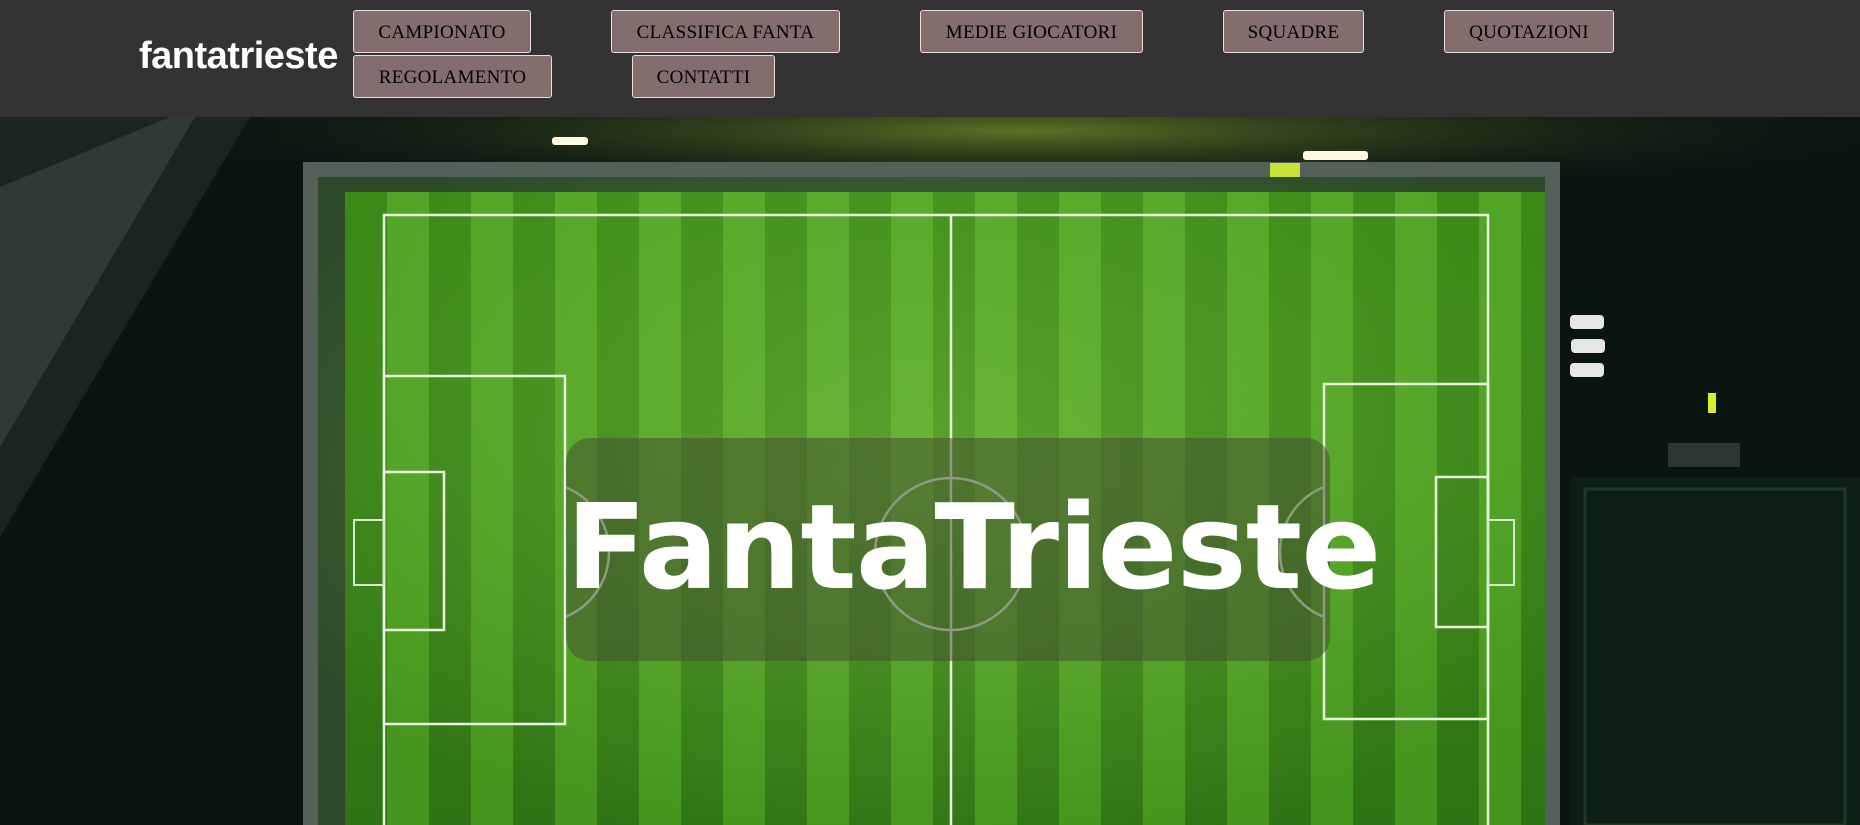  Describe the element at coordinates (973, 547) in the screenshot. I see `hero-title: FantaTrieste` at that location.